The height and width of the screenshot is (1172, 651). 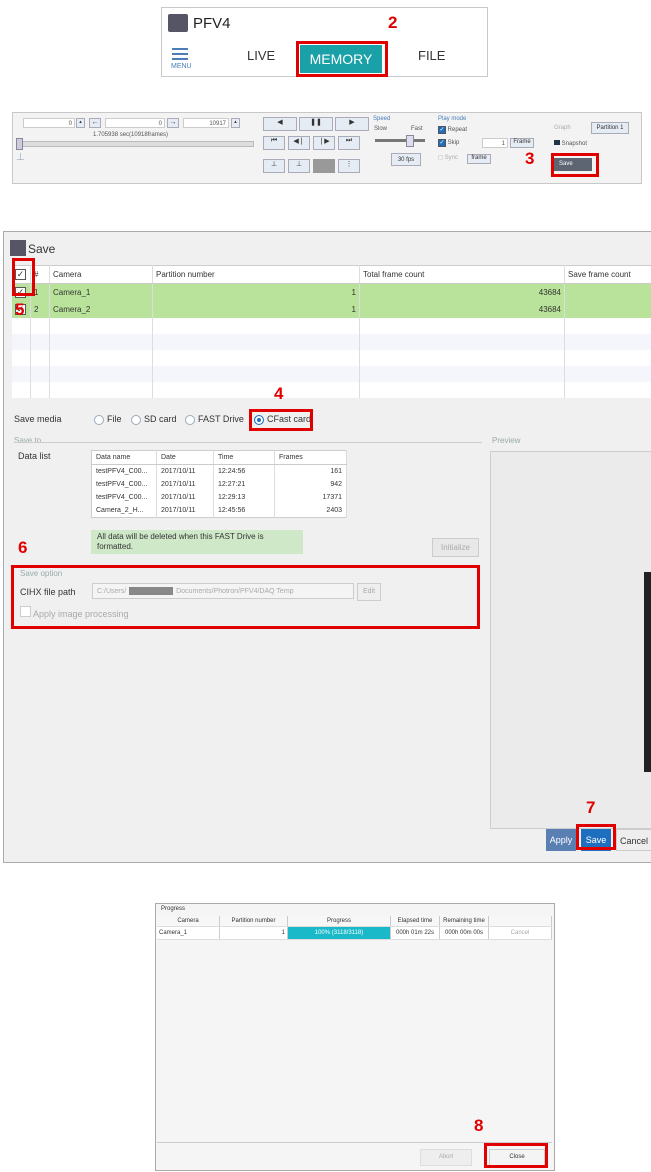 I want to click on menu-icon, so click(x=180, y=55).